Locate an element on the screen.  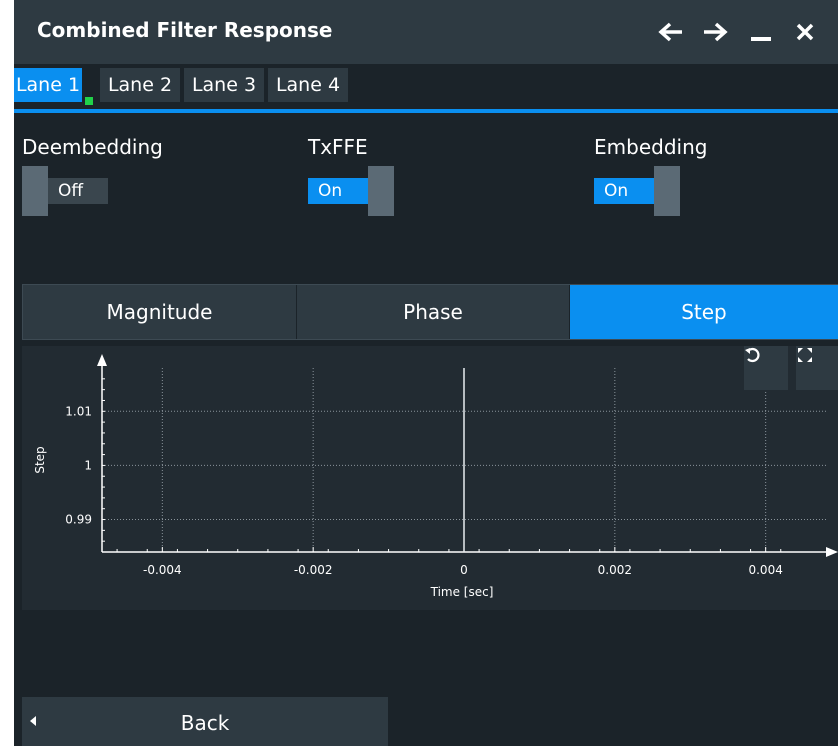
tab-lane-2: Lane 2 is located at coordinates (140, 85).